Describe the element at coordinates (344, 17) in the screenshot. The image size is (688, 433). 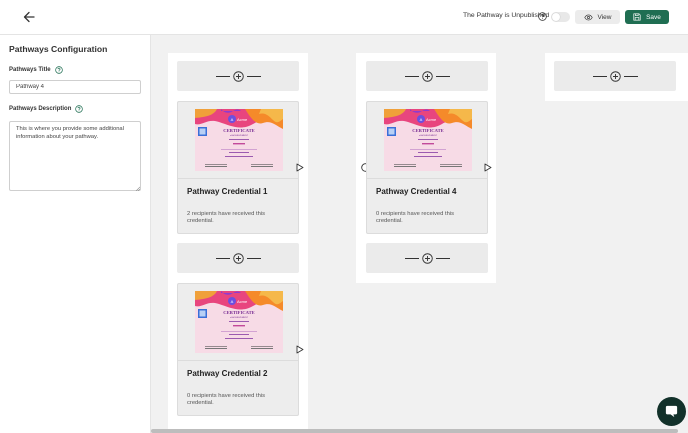
I see `top-bar: The Pathway is Unpublished View Save` at that location.